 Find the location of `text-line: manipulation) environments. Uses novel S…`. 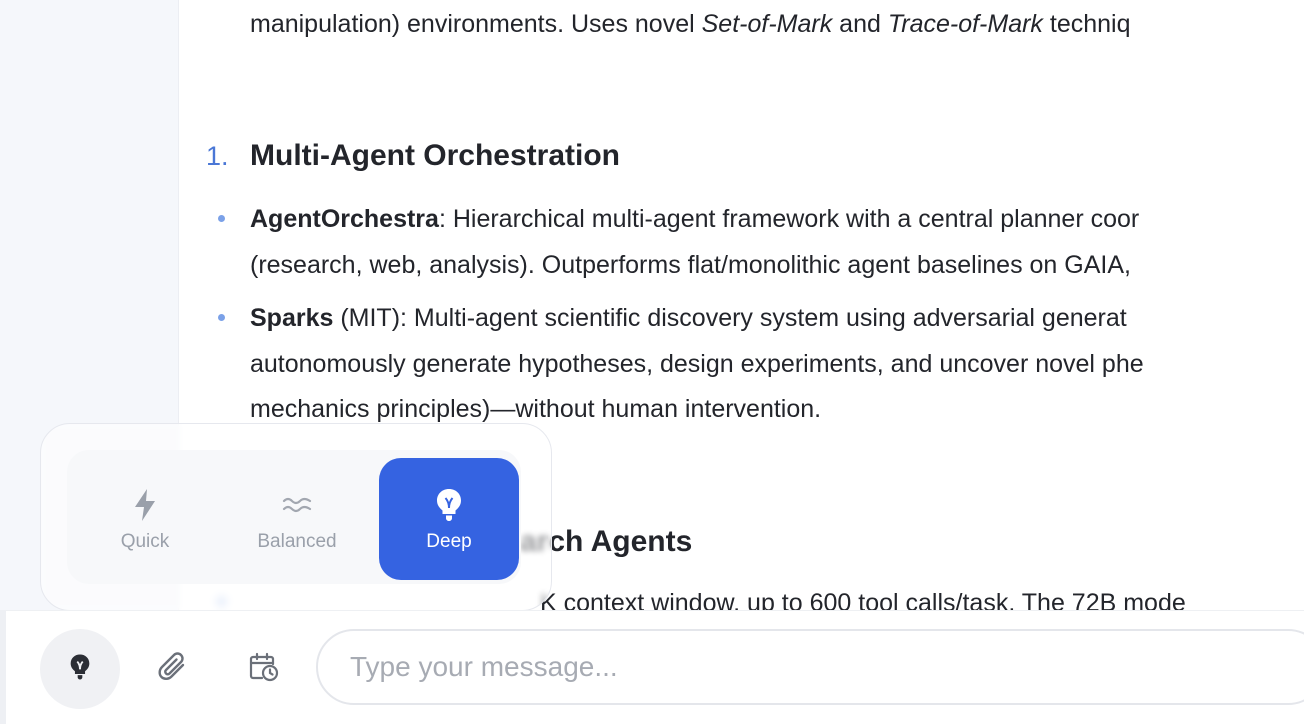

text-line: manipulation) environments. Uses novel S… is located at coordinates (690, 24).